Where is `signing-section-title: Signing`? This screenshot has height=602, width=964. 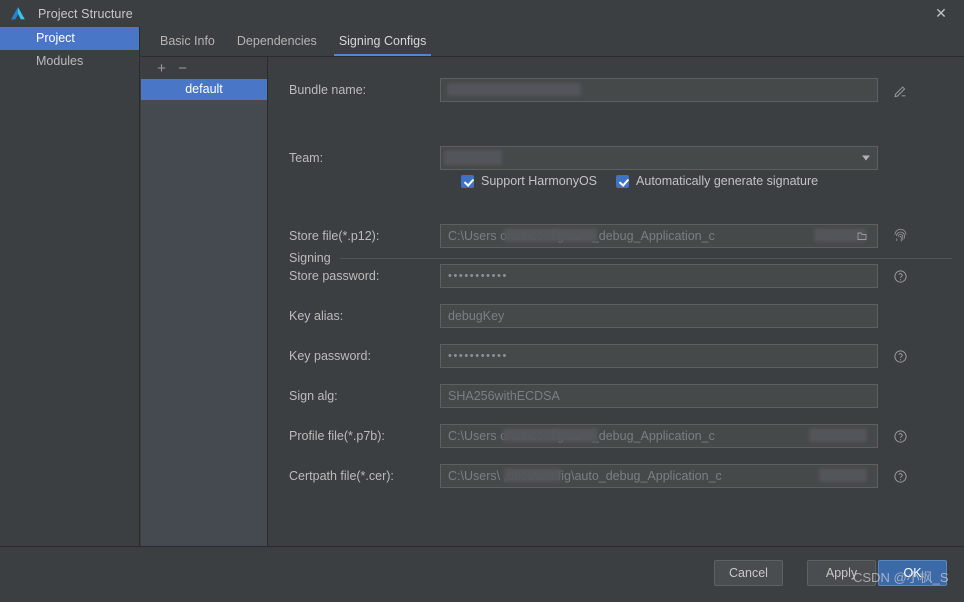
signing-section-title: Signing is located at coordinates (310, 258).